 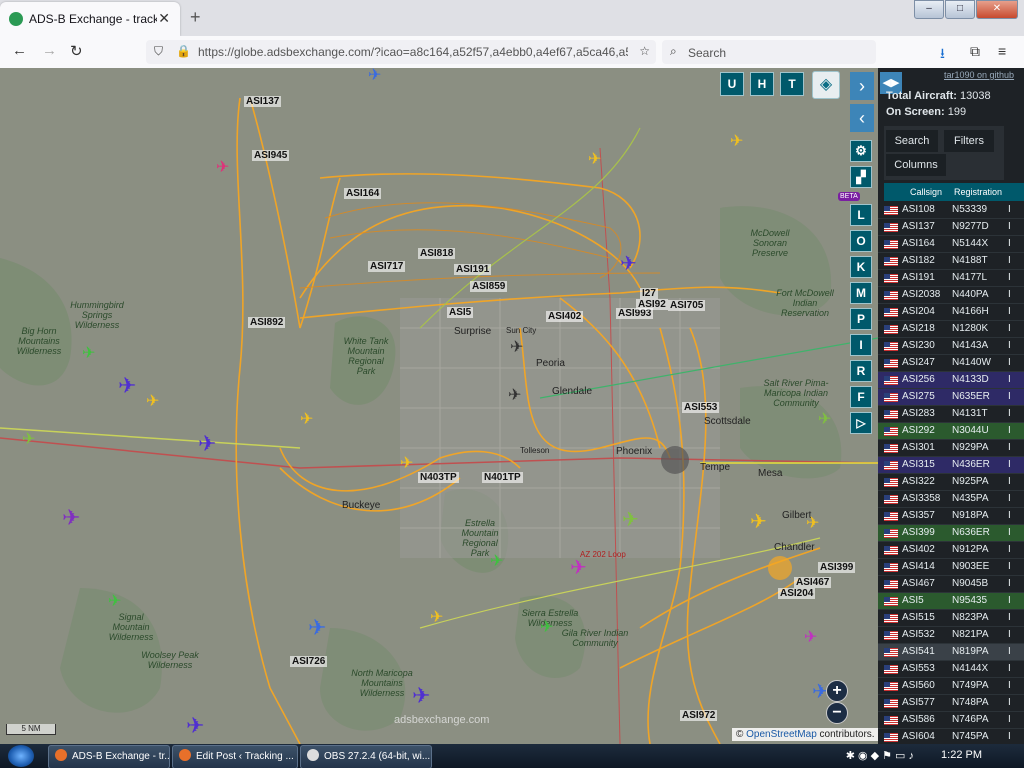 I want to click on table-row: ASI137 N9277D I, so click(x=951, y=227).